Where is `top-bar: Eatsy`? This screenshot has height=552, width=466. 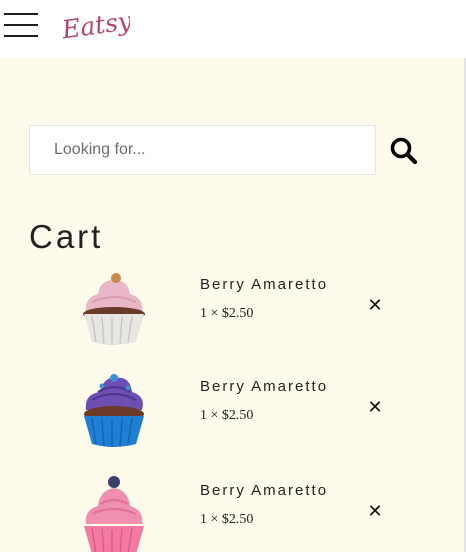 top-bar: Eatsy is located at coordinates (233, 29).